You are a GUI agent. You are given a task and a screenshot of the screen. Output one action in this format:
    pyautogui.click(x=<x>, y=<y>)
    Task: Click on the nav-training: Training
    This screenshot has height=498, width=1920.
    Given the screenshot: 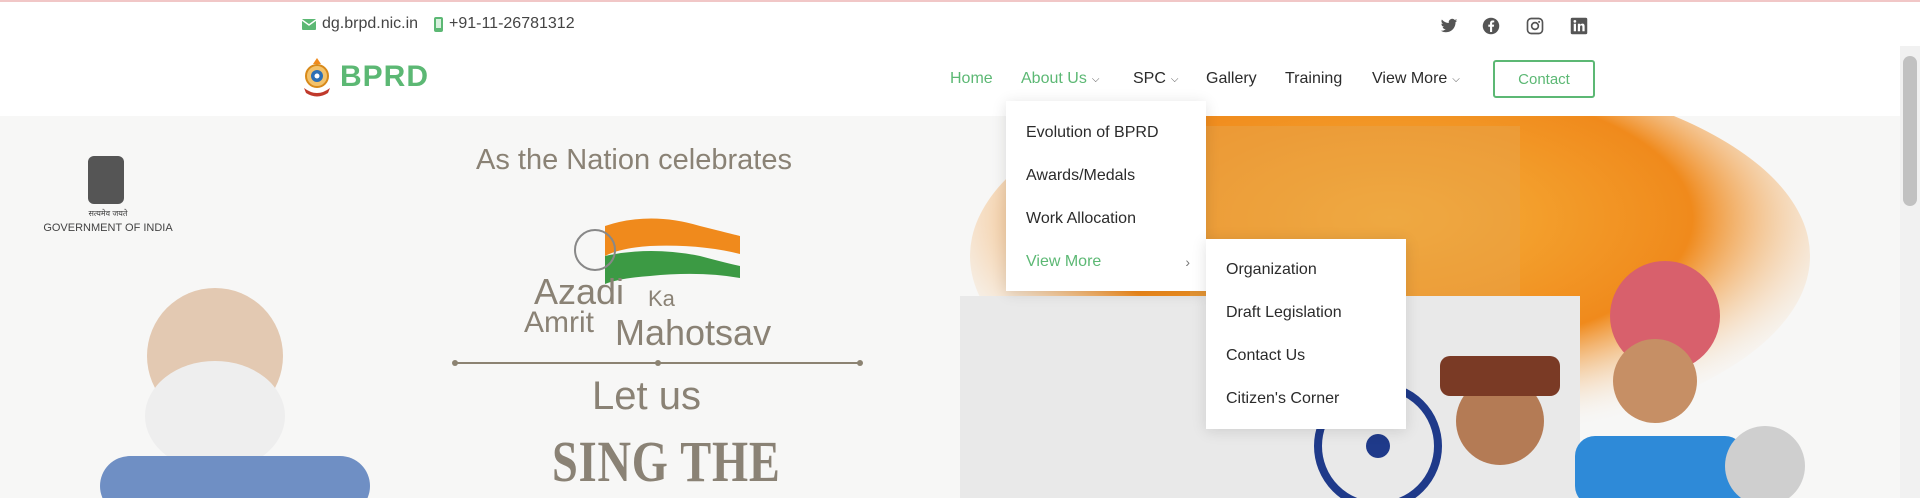 What is the action you would take?
    pyautogui.click(x=1313, y=79)
    